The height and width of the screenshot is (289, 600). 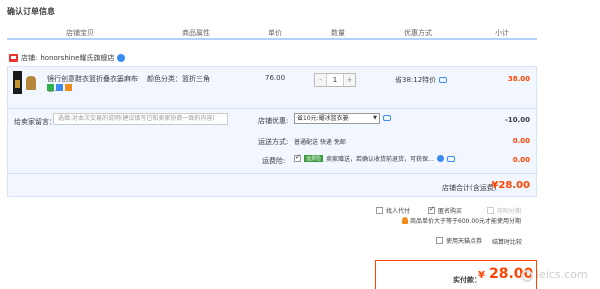 I want to click on promo-text: 省38:12特价, so click(x=416, y=80).